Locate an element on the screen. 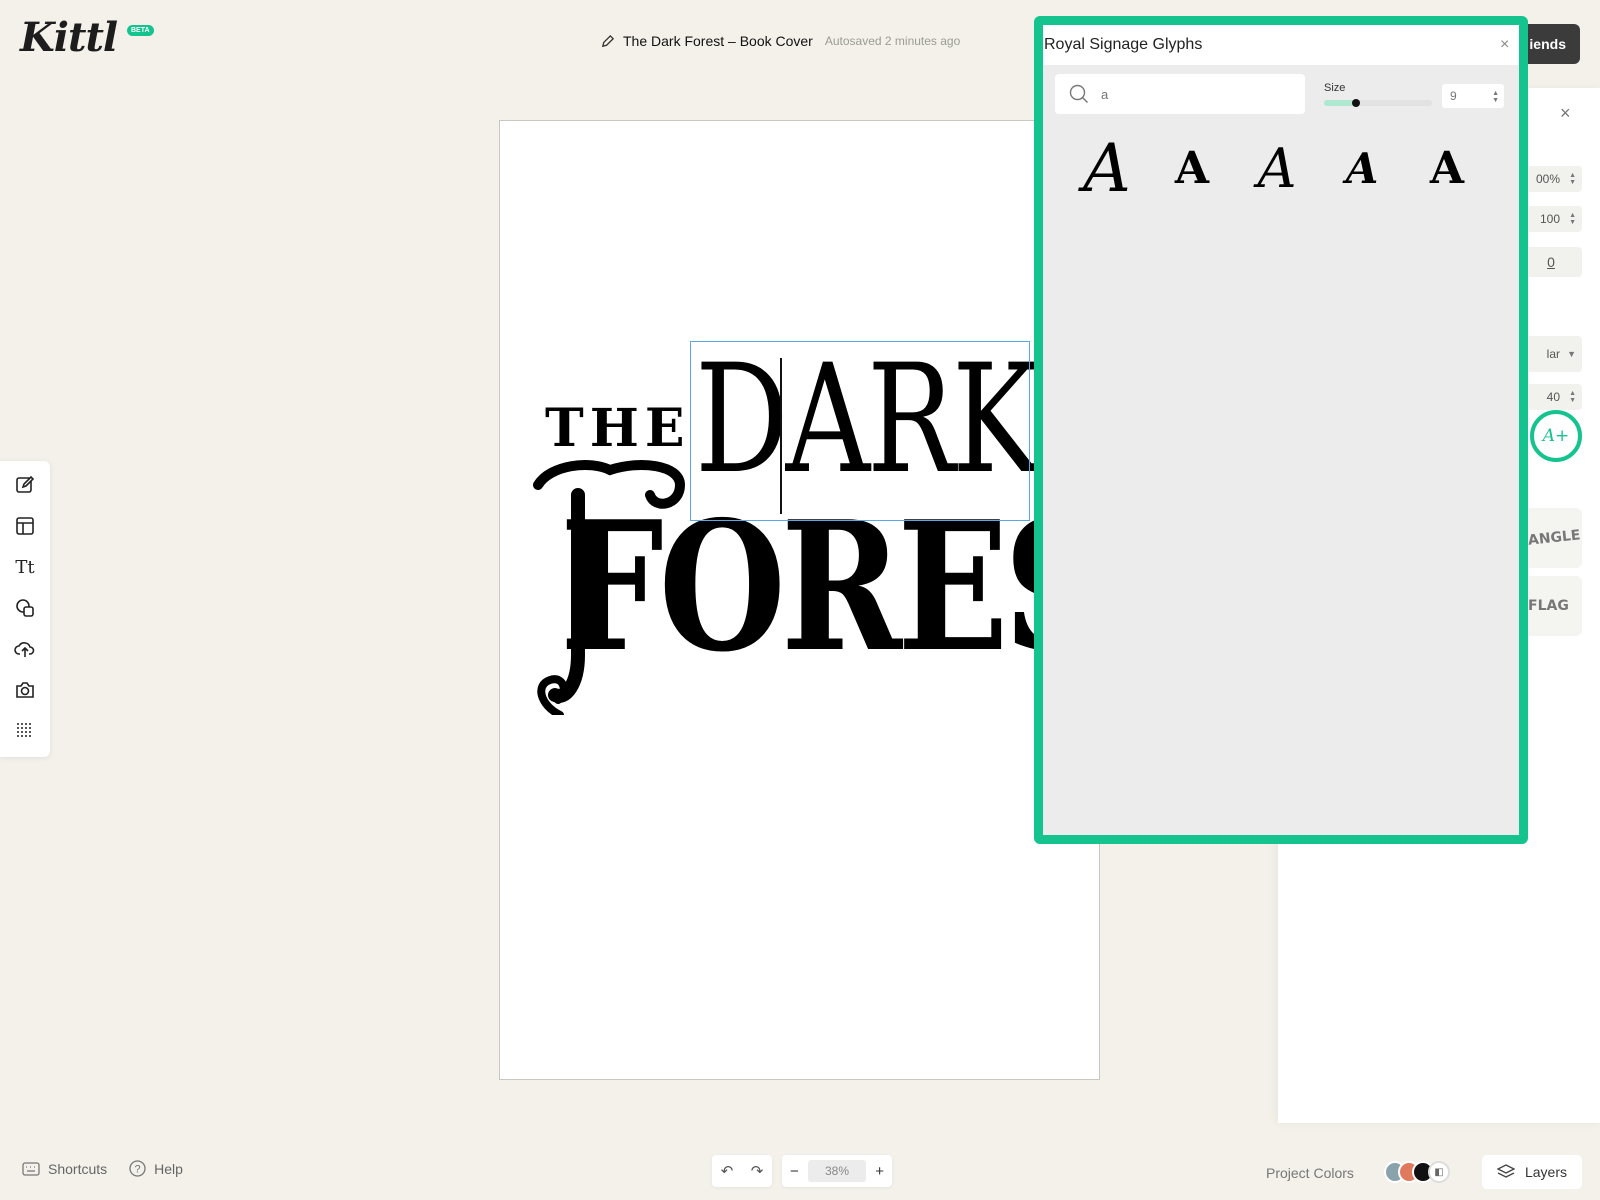 The width and height of the screenshot is (1600, 1200). elements-tool-icon is located at coordinates (25, 608).